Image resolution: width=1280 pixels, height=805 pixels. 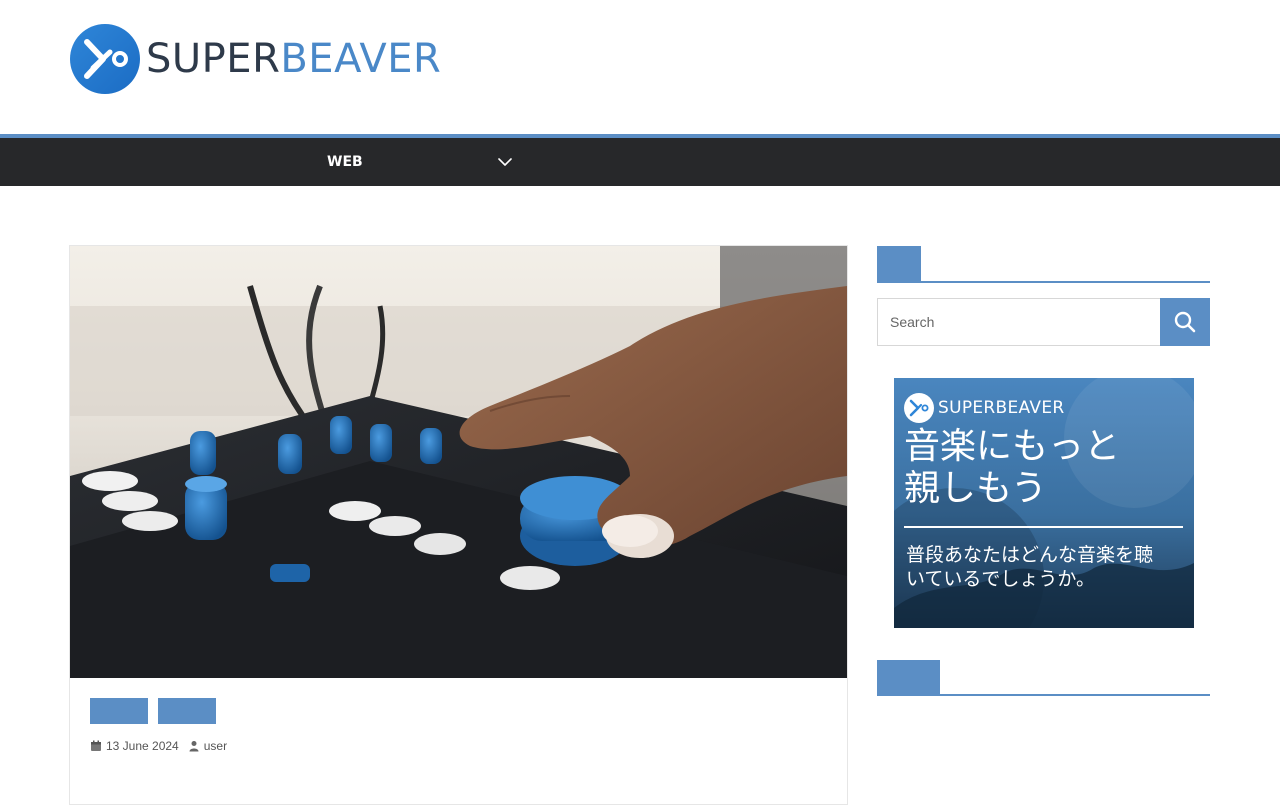 I want to click on search-input, so click(x=1018, y=322).